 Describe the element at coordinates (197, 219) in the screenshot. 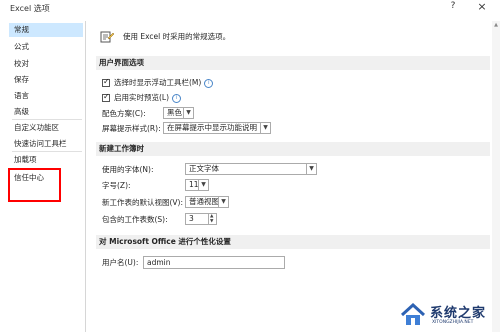

I see `sheet-count-input: 3` at that location.